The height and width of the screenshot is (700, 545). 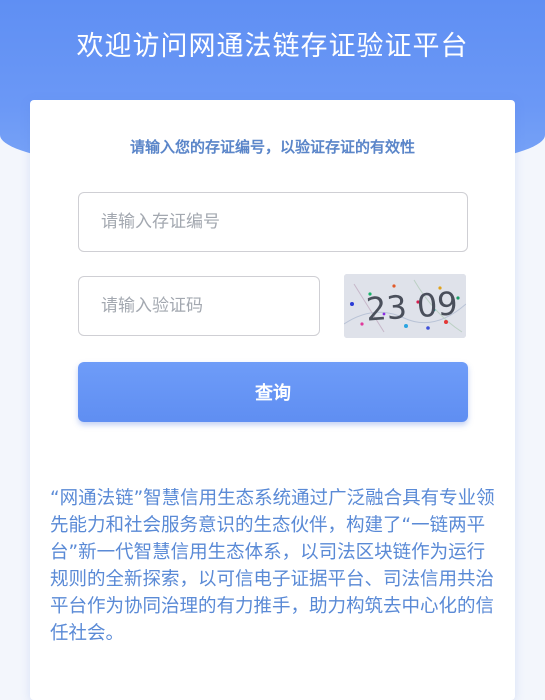 I want to click on query-button: 查询, so click(x=273, y=392).